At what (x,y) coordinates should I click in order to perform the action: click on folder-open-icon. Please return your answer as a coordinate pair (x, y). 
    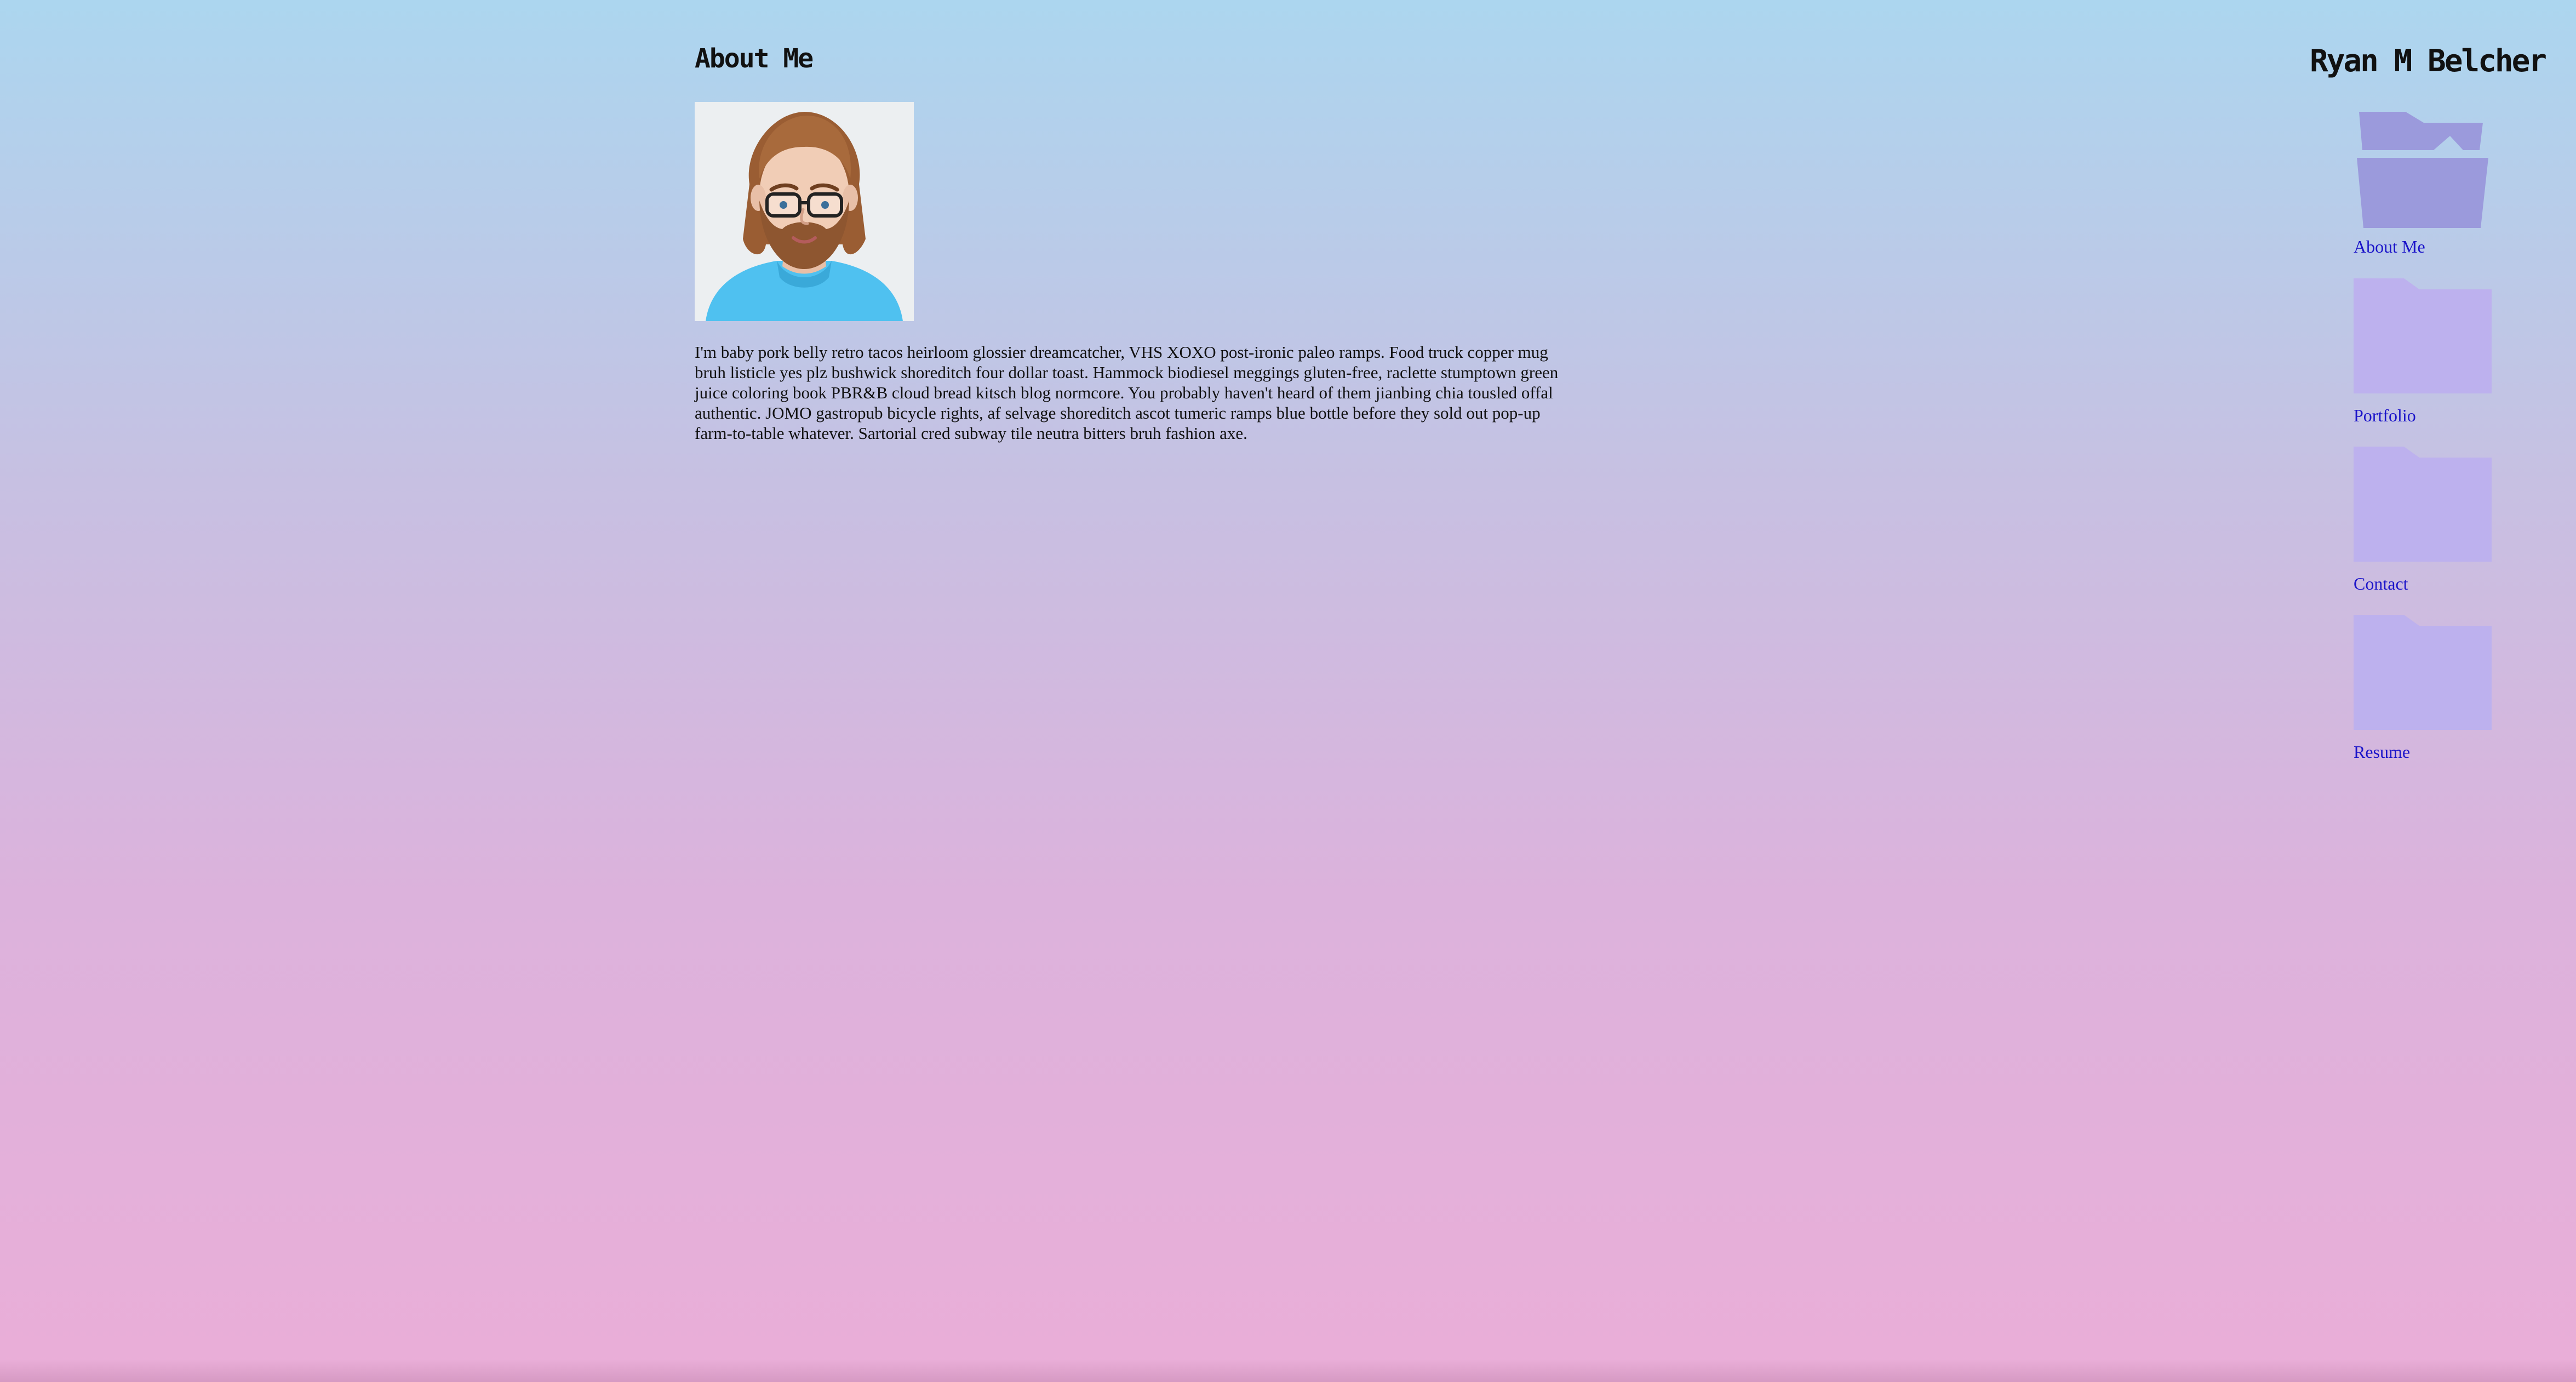
    Looking at the image, I should click on (2422, 170).